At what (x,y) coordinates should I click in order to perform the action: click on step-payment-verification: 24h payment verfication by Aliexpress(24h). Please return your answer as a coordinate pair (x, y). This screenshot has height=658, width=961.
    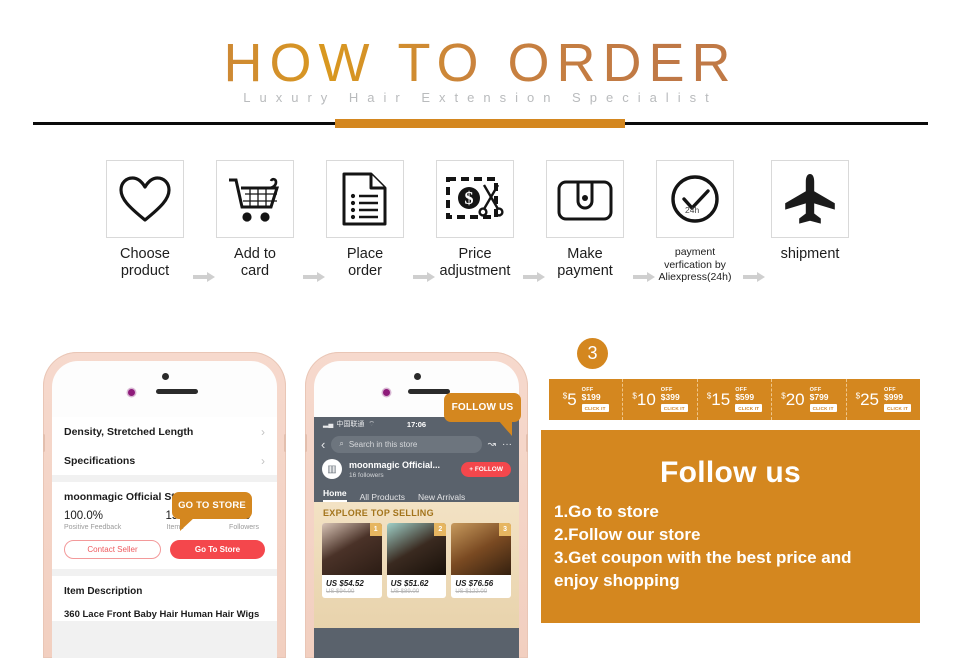
    Looking at the image, I should click on (695, 222).